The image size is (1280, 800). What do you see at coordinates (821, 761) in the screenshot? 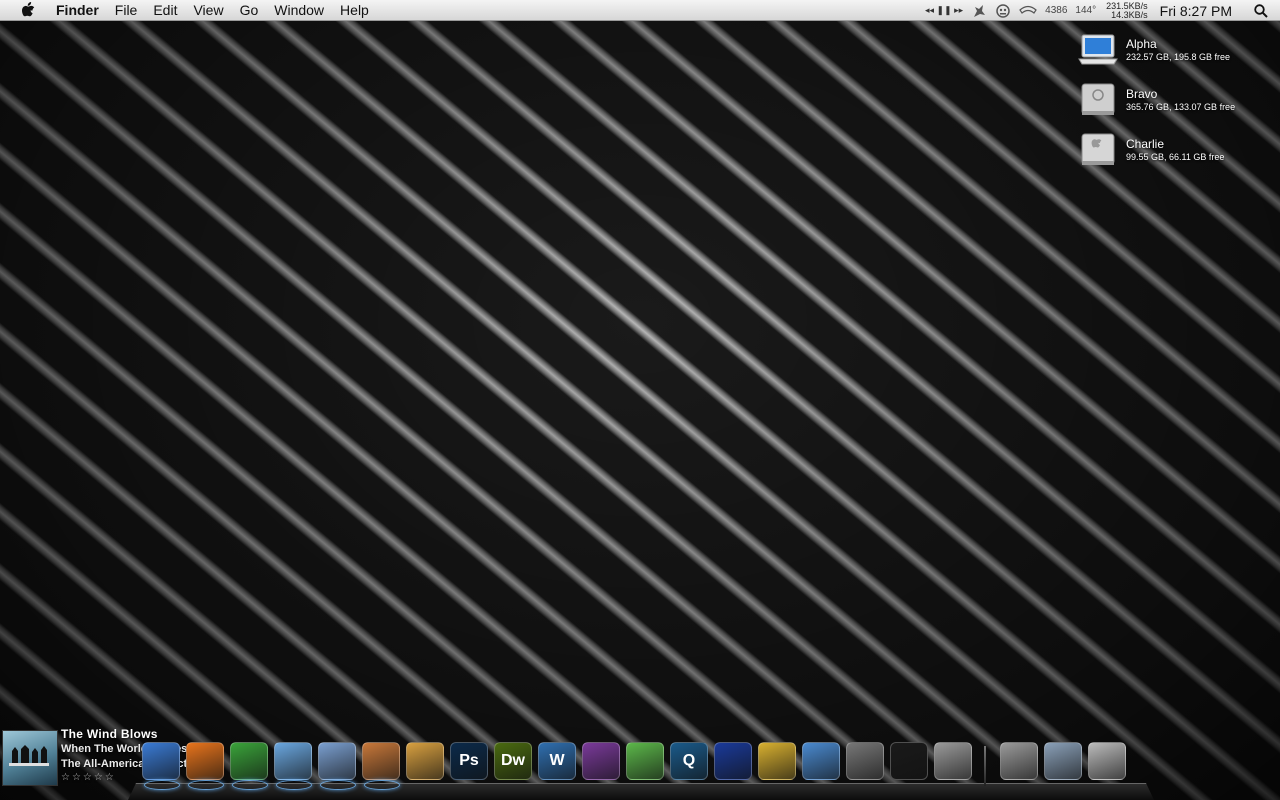
I see `safari-icon` at bounding box center [821, 761].